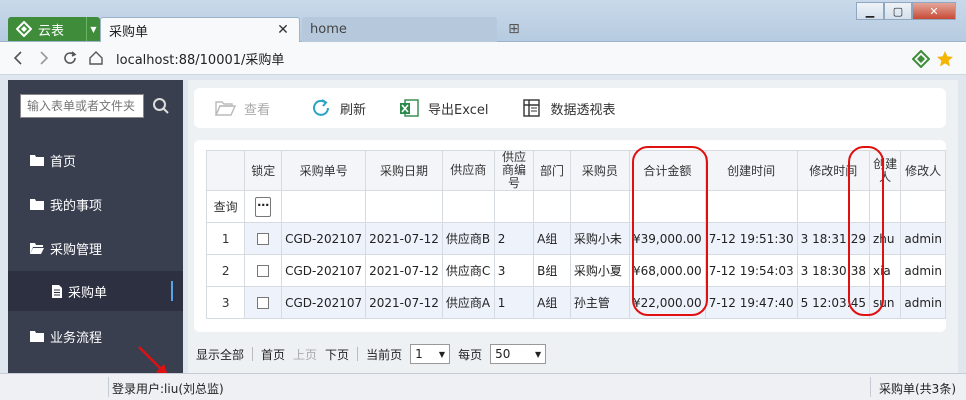 The image size is (966, 400). I want to click on column-header: 采购单号, so click(324, 170).